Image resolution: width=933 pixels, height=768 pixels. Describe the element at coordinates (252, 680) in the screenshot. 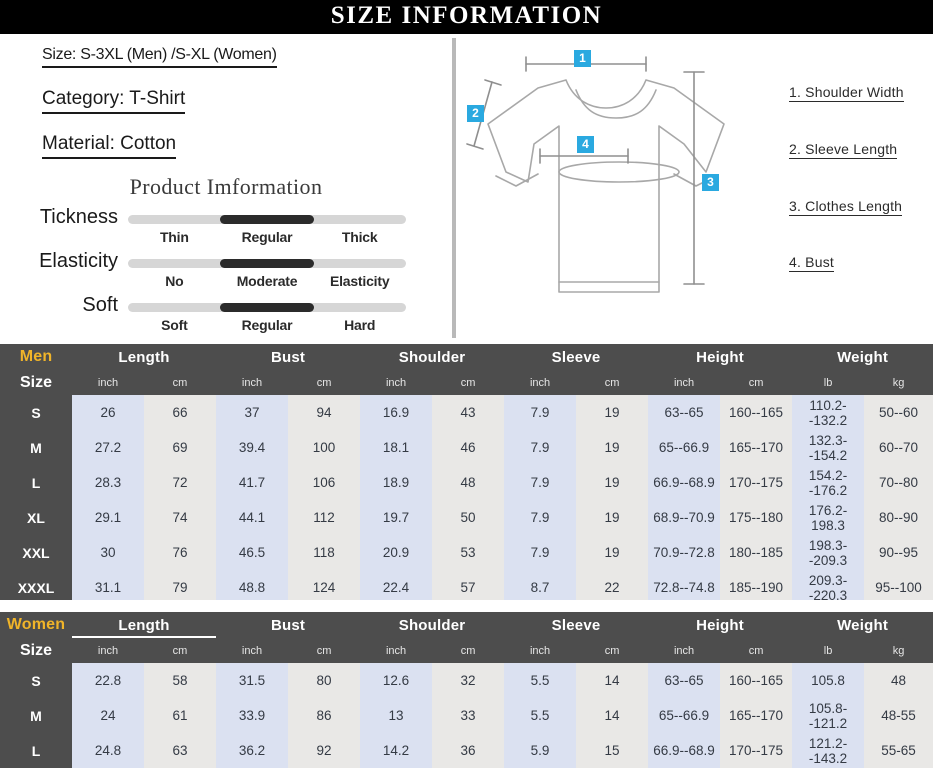

I see `women-table-cell: 31.5` at that location.